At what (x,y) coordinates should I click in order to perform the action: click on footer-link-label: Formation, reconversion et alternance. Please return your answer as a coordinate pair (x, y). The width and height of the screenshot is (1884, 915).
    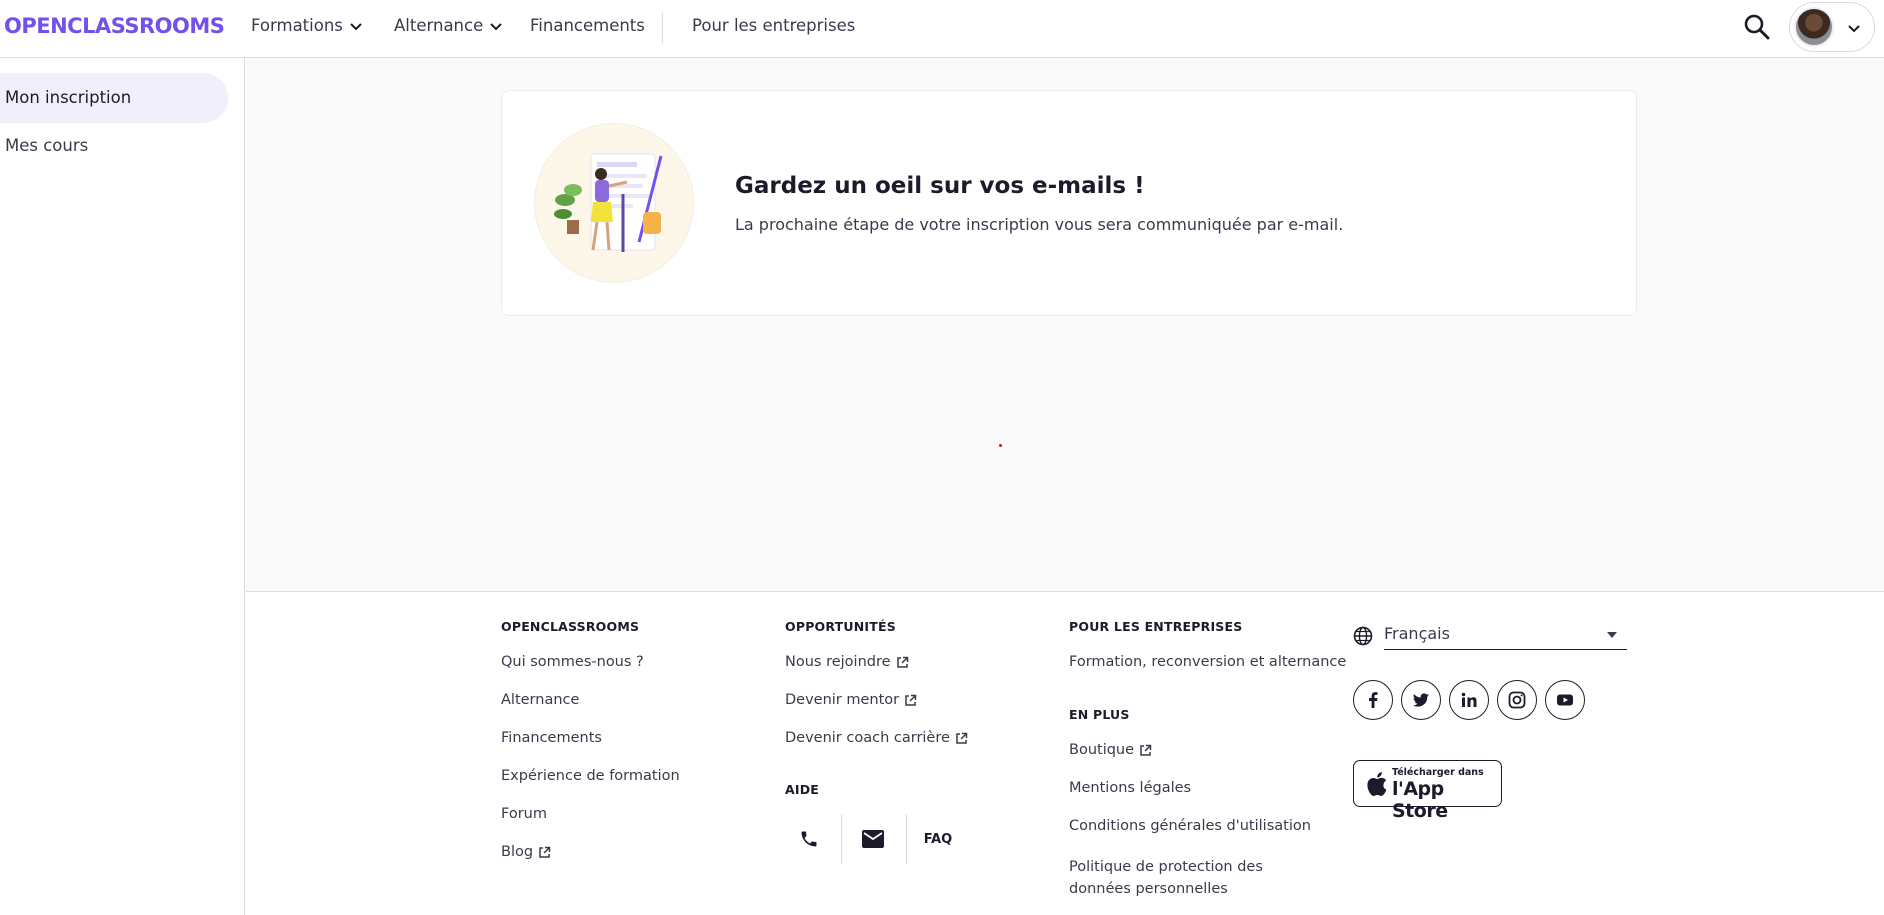
    Looking at the image, I should click on (1208, 662).